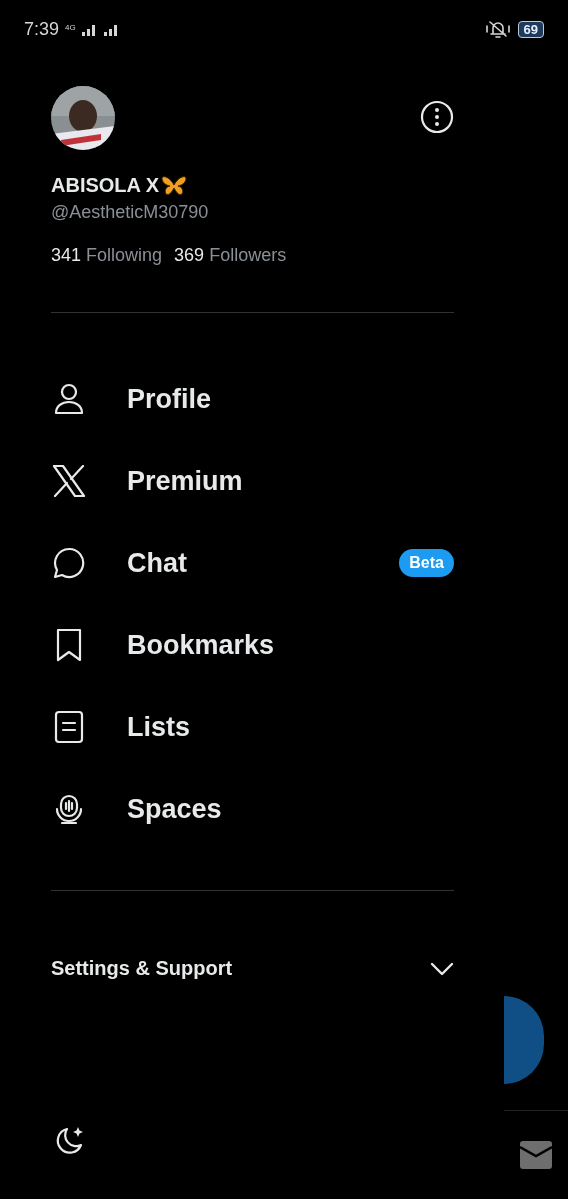  What do you see at coordinates (174, 185) in the screenshot?
I see `butterfly-icon` at bounding box center [174, 185].